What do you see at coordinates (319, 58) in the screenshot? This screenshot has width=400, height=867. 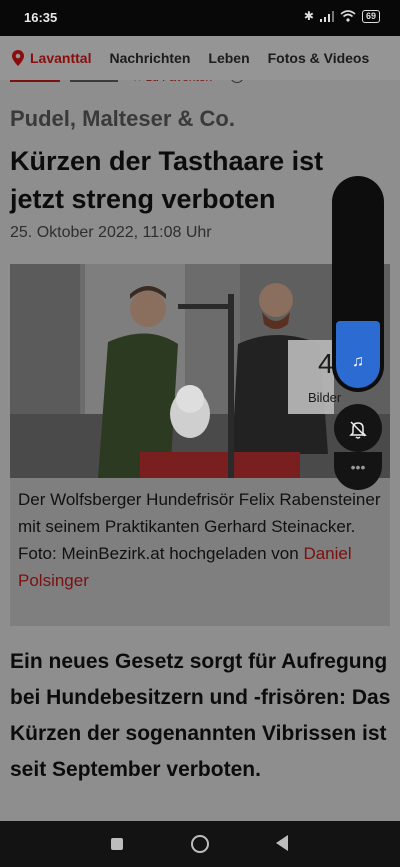 I see `nav-item-fotos-videos: Fotos & Videos` at bounding box center [319, 58].